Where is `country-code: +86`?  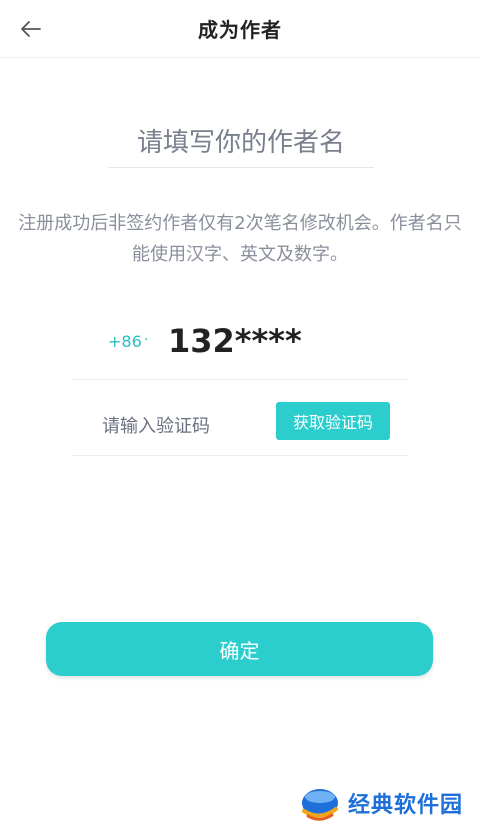 country-code: +86 is located at coordinates (125, 341).